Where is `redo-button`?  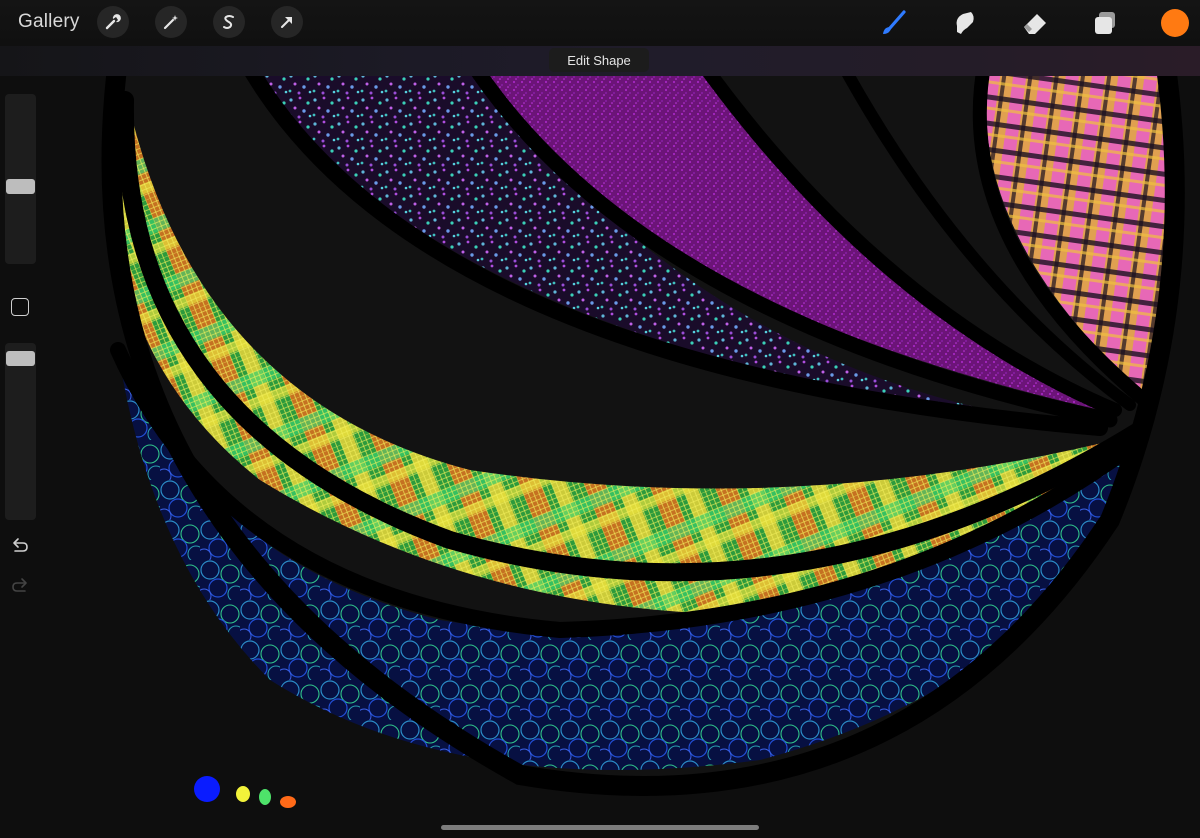
redo-button is located at coordinates (20, 585).